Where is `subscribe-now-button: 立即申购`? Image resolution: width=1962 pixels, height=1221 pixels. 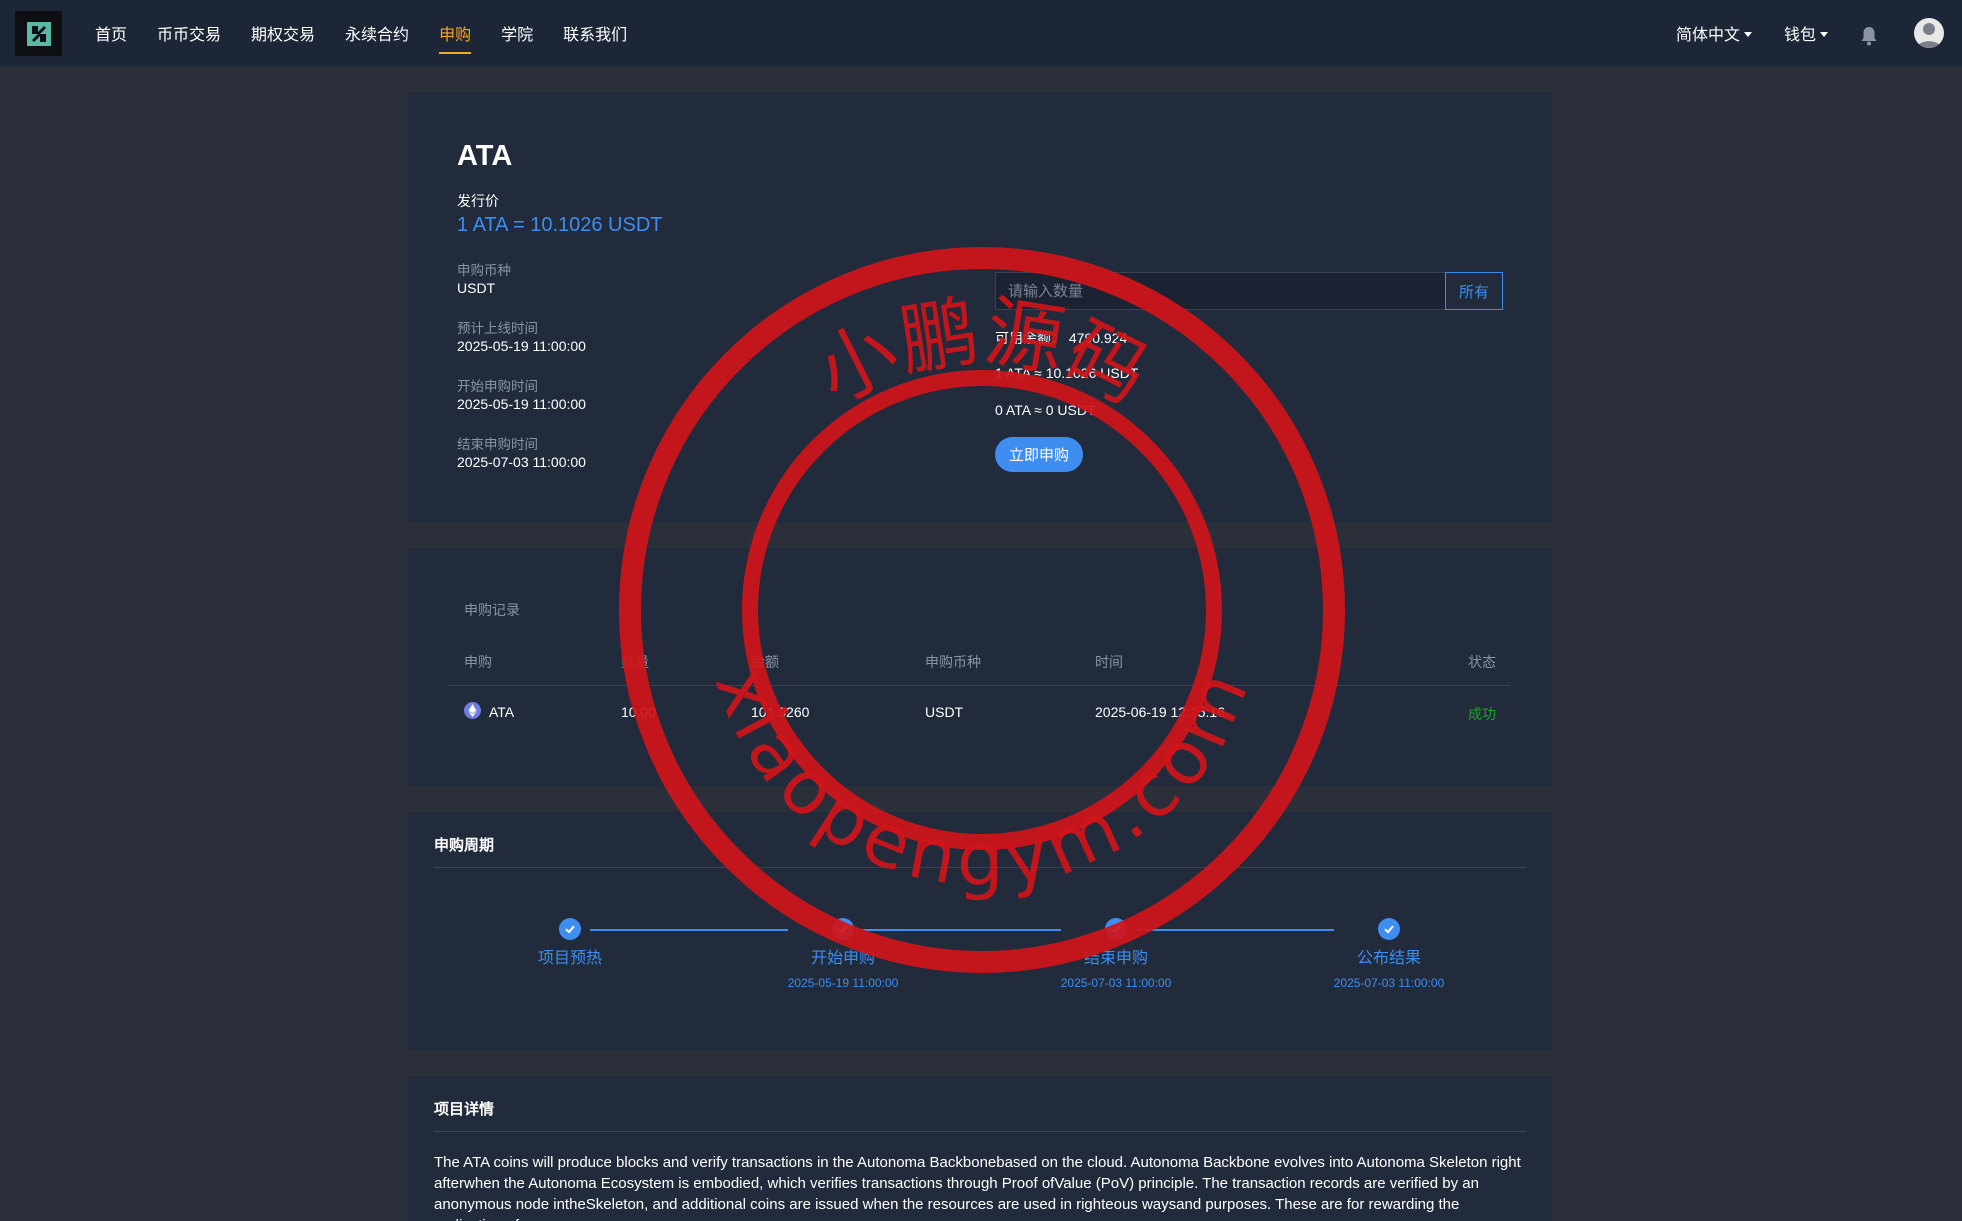
subscribe-now-button: 立即申购 is located at coordinates (1039, 454).